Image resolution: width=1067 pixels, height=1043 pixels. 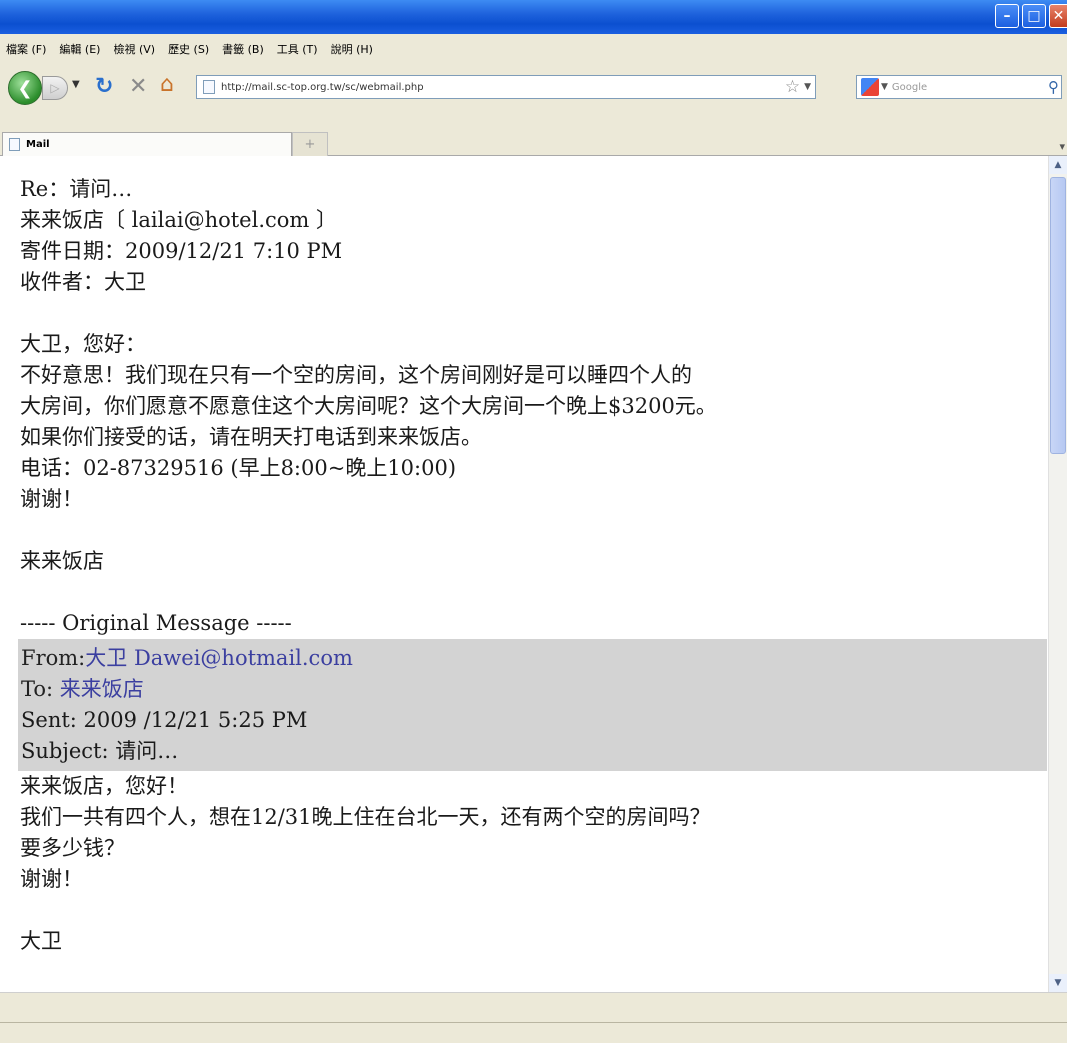 What do you see at coordinates (72, 848) in the screenshot?
I see `body-line: 要多少钱？` at bounding box center [72, 848].